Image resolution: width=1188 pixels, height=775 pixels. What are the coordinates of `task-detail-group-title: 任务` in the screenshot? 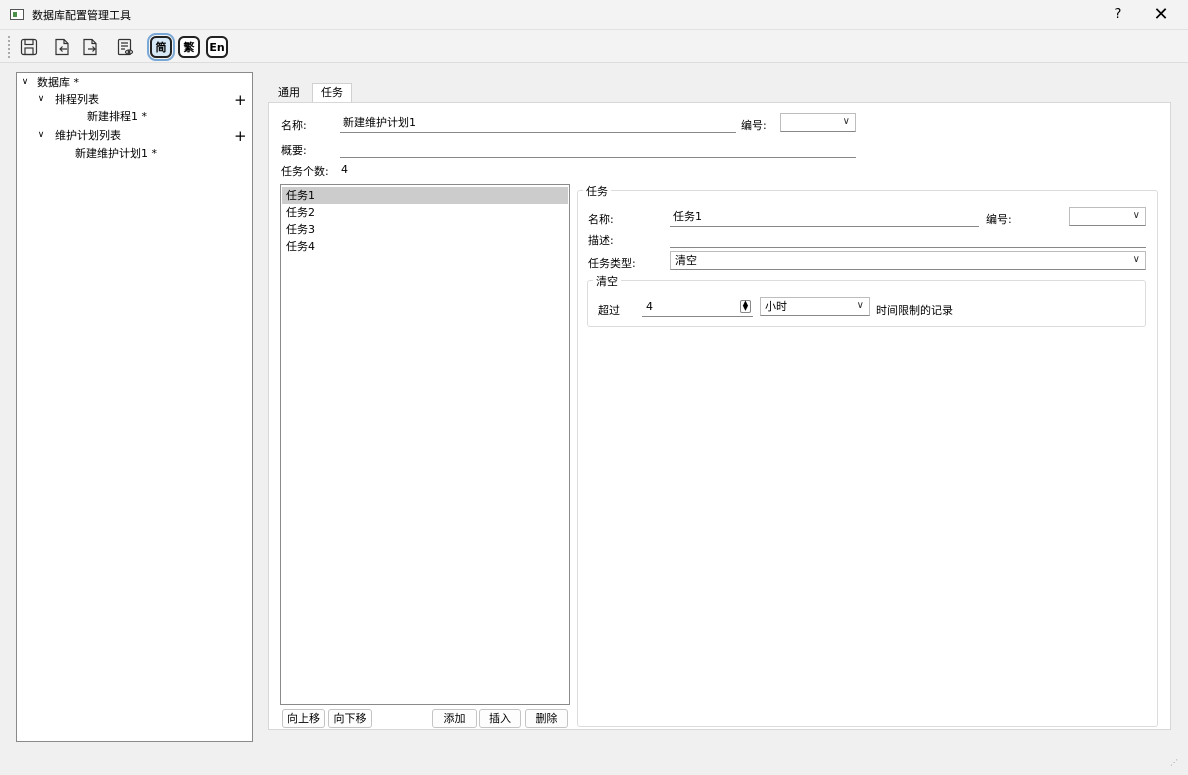 It's located at (597, 191).